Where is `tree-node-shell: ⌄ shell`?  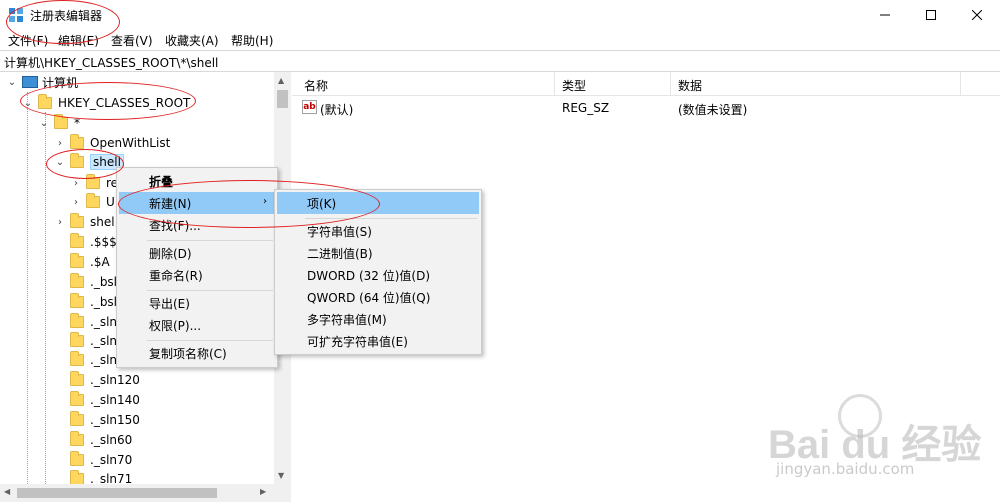 tree-node-shell: ⌄ shell is located at coordinates (89, 162).